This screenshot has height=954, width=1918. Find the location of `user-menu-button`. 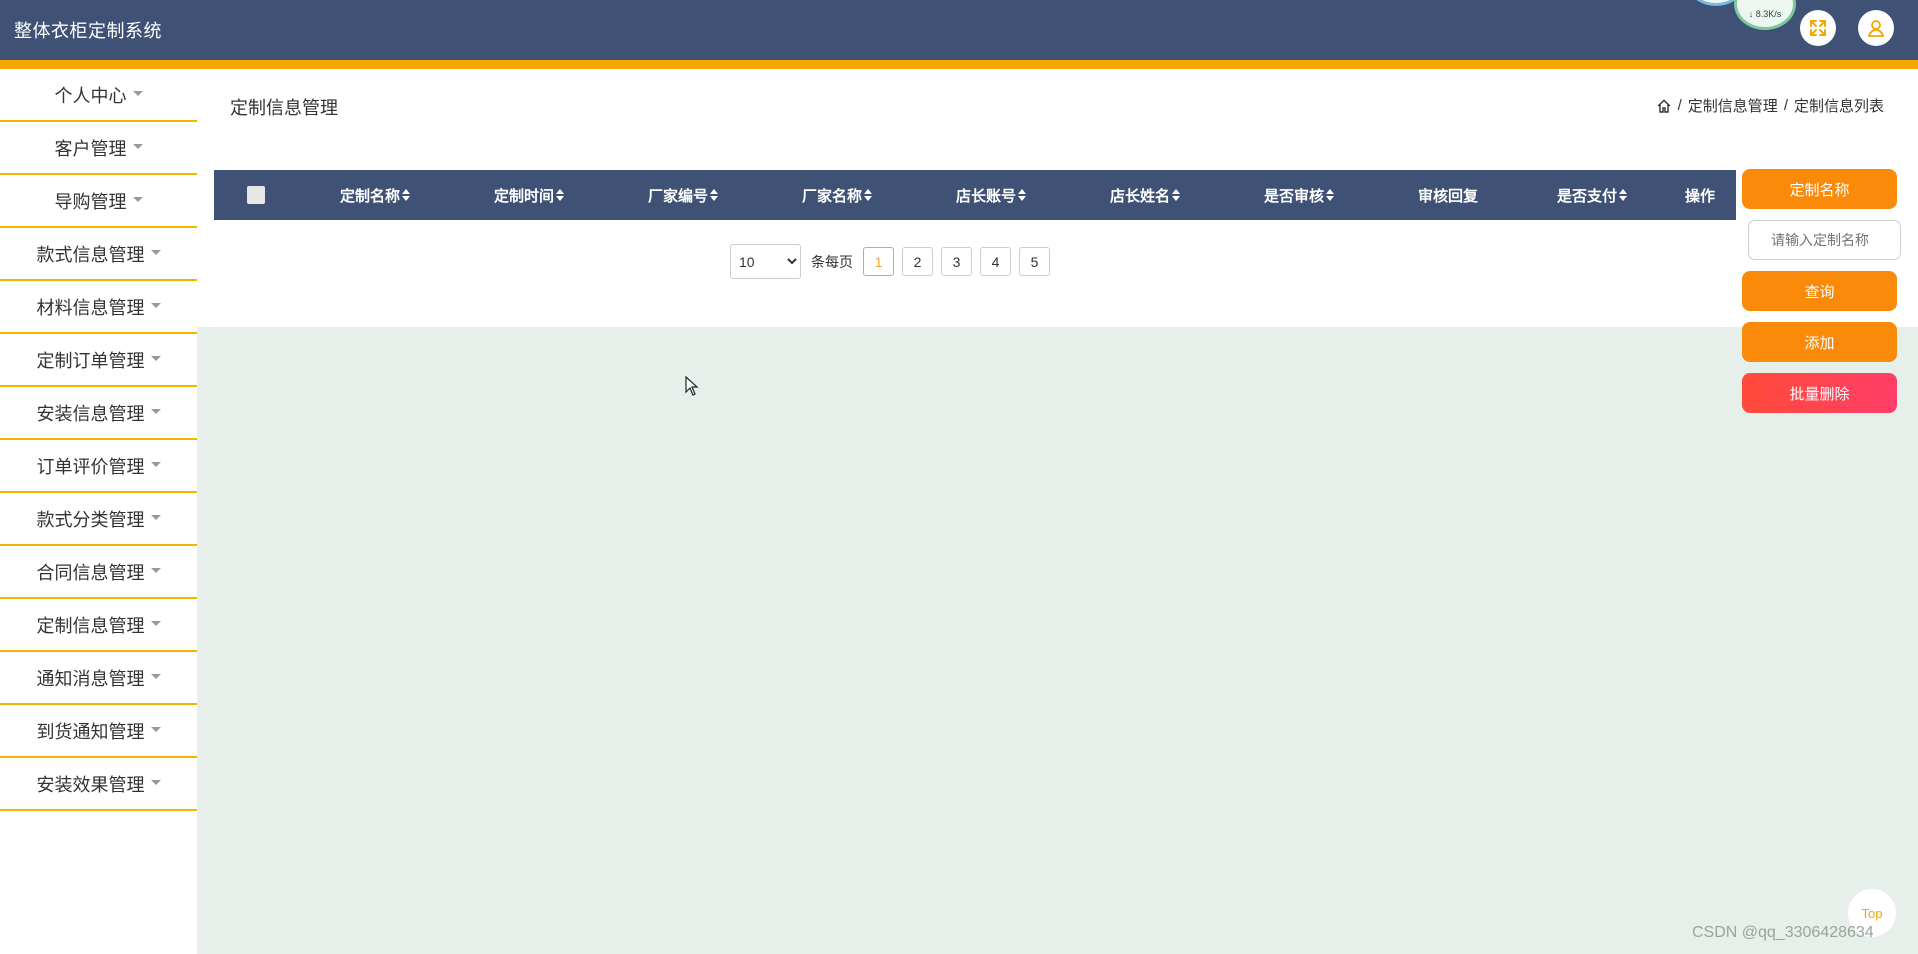

user-menu-button is located at coordinates (1876, 28).